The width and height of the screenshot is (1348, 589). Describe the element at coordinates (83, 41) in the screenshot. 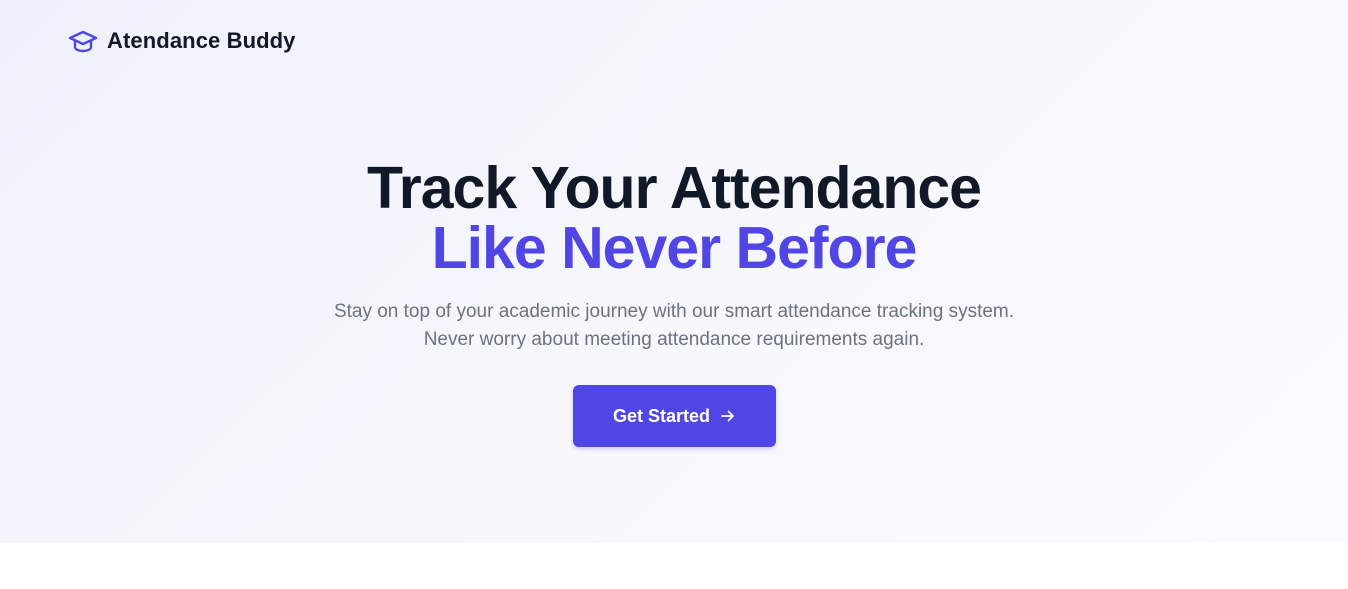

I see `graduation-cap-icon` at that location.